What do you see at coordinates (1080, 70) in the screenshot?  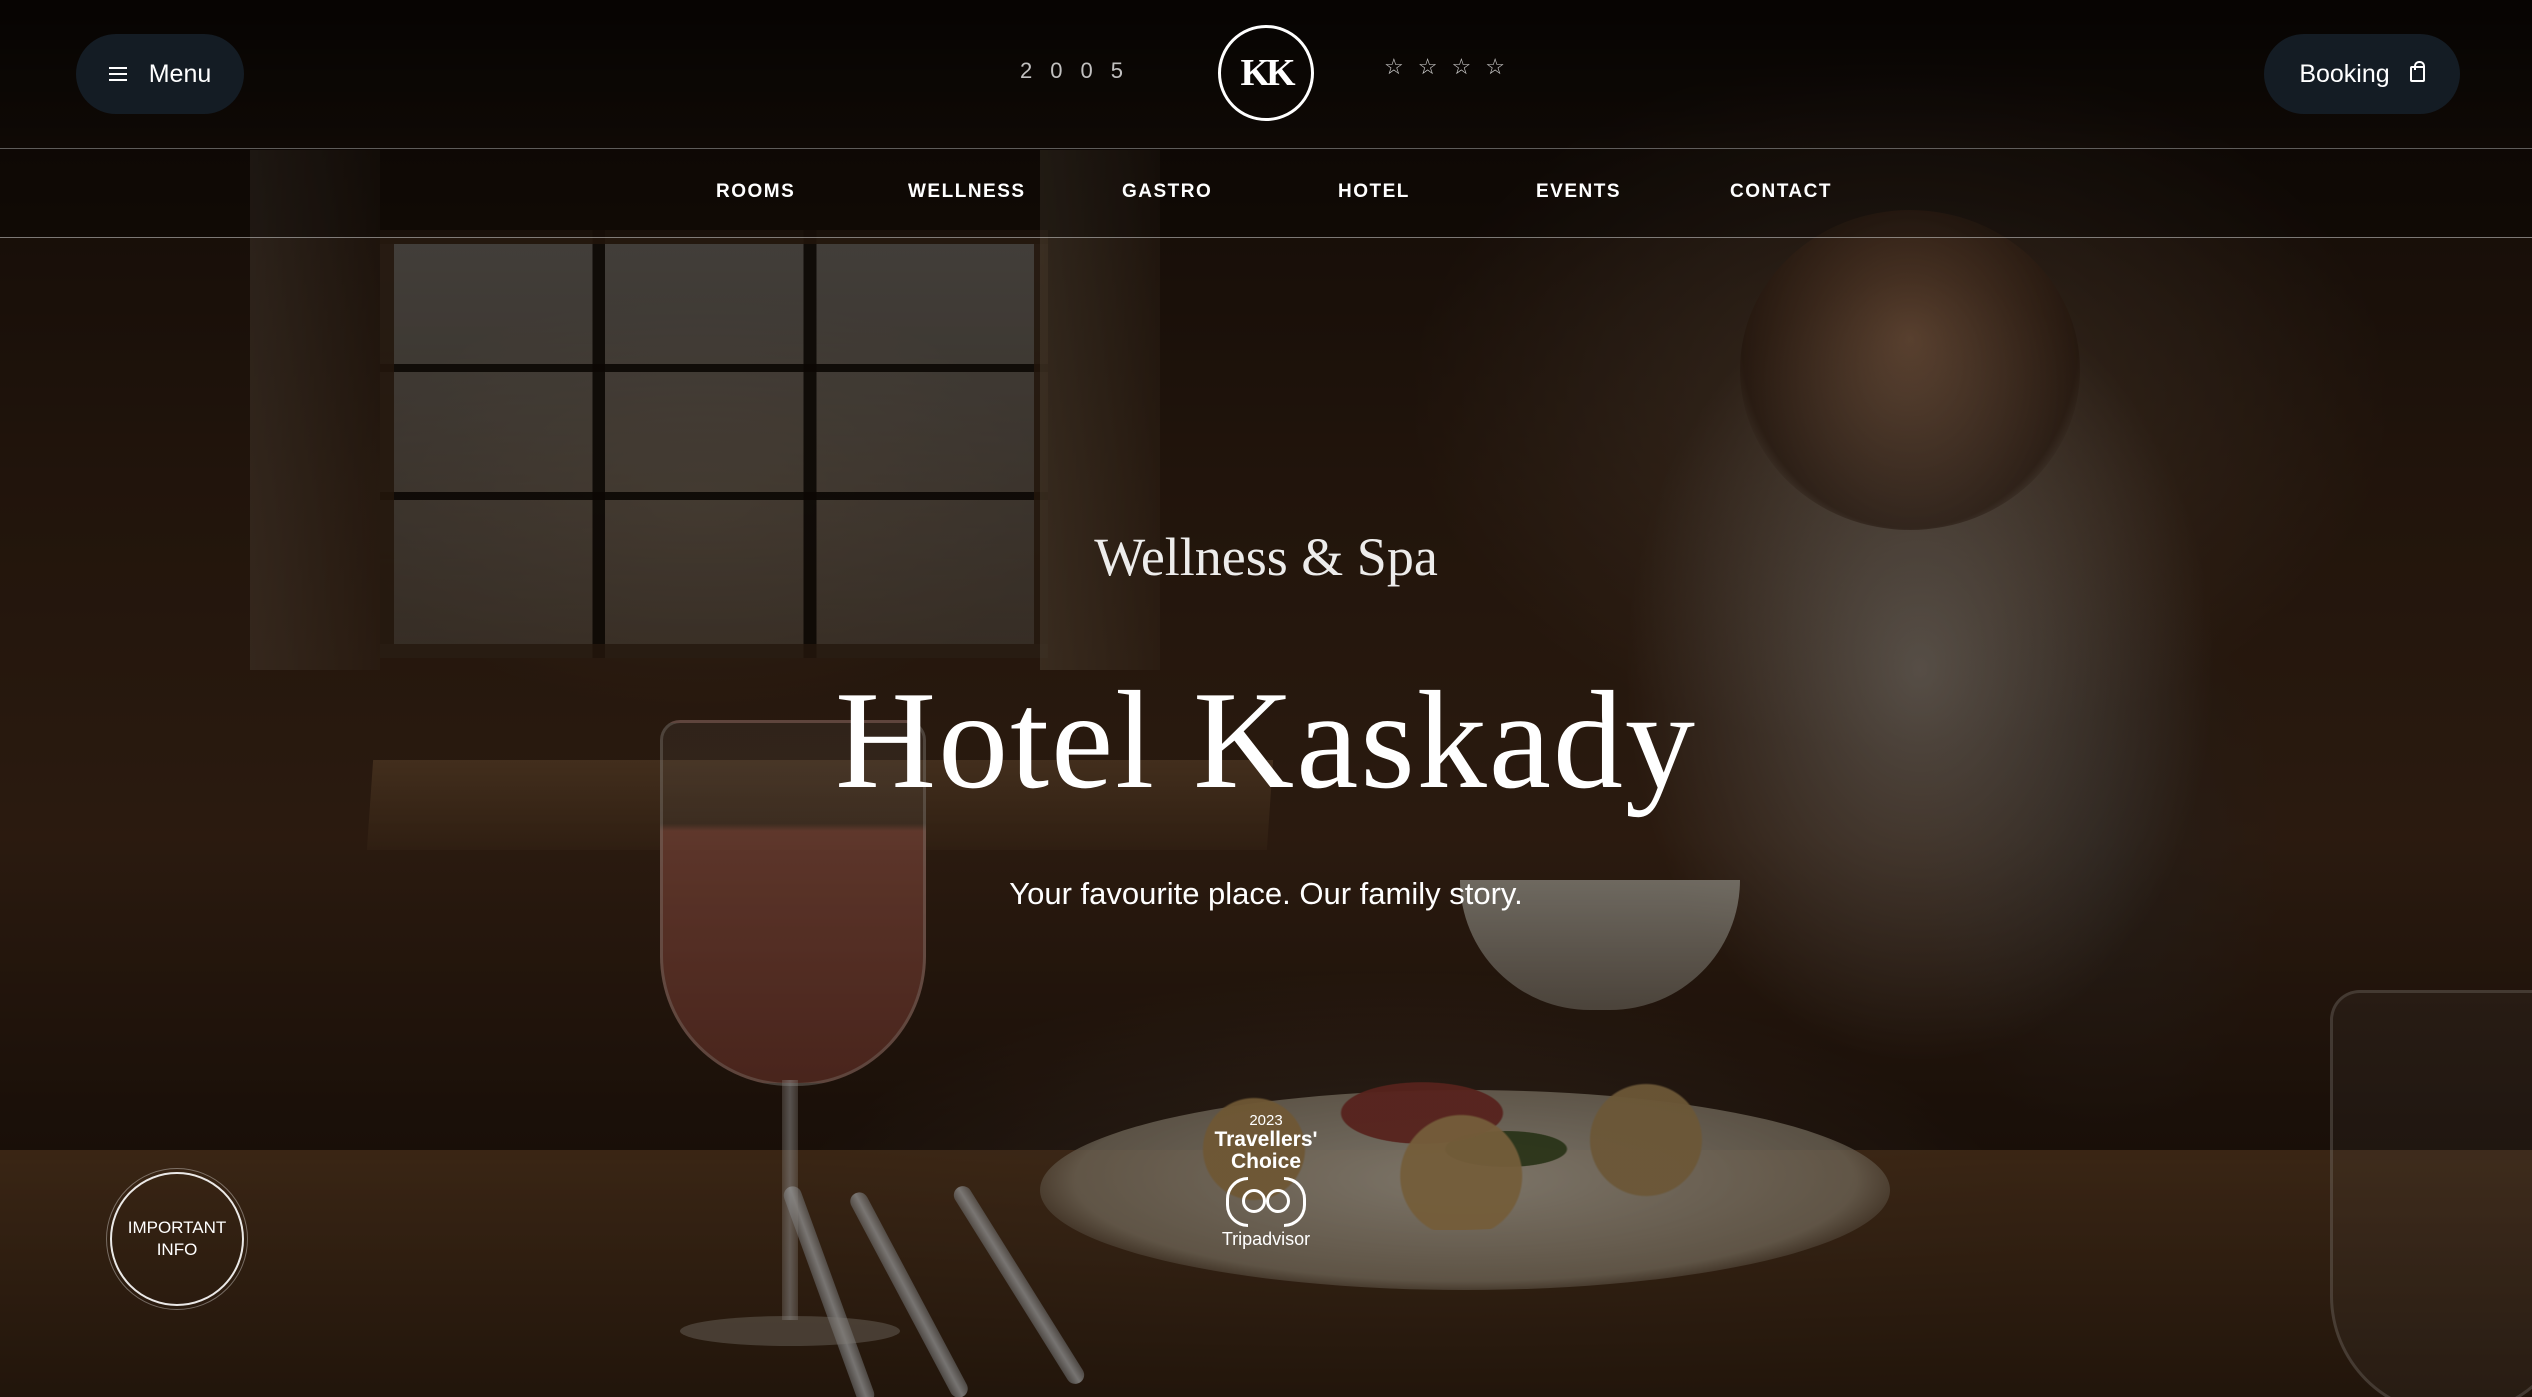 I see `founding-year: 2005` at bounding box center [1080, 70].